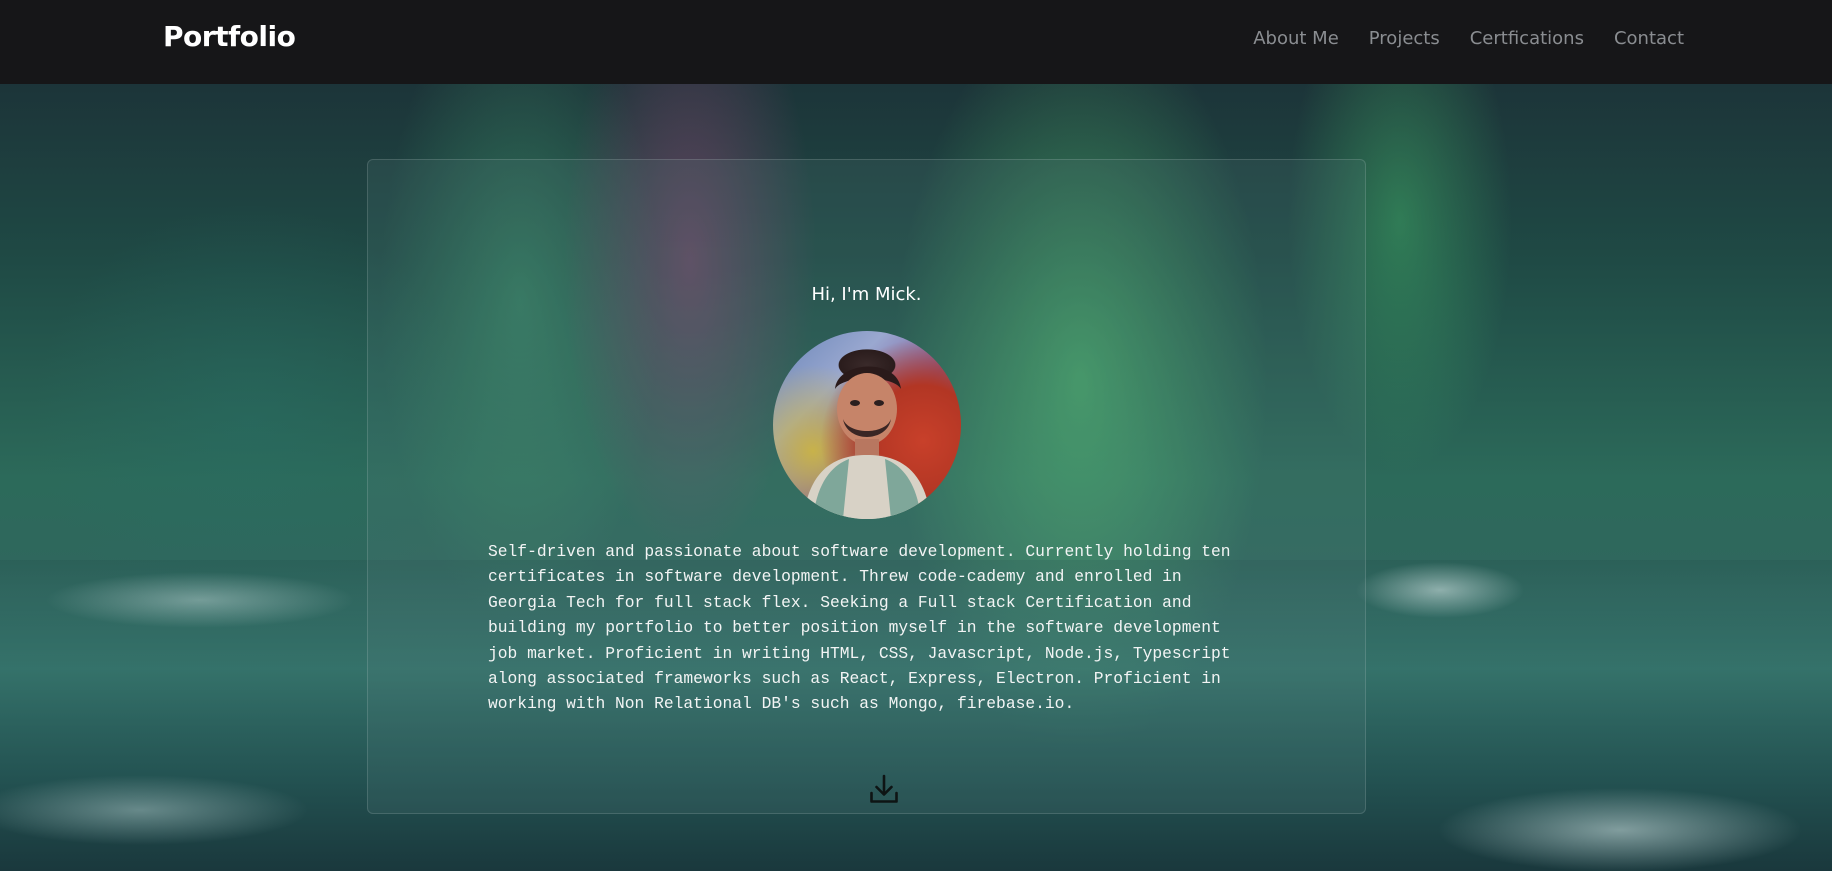 Image resolution: width=1832 pixels, height=871 pixels. Describe the element at coordinates (229, 36) in the screenshot. I see `brand-logo: Portfolio` at that location.